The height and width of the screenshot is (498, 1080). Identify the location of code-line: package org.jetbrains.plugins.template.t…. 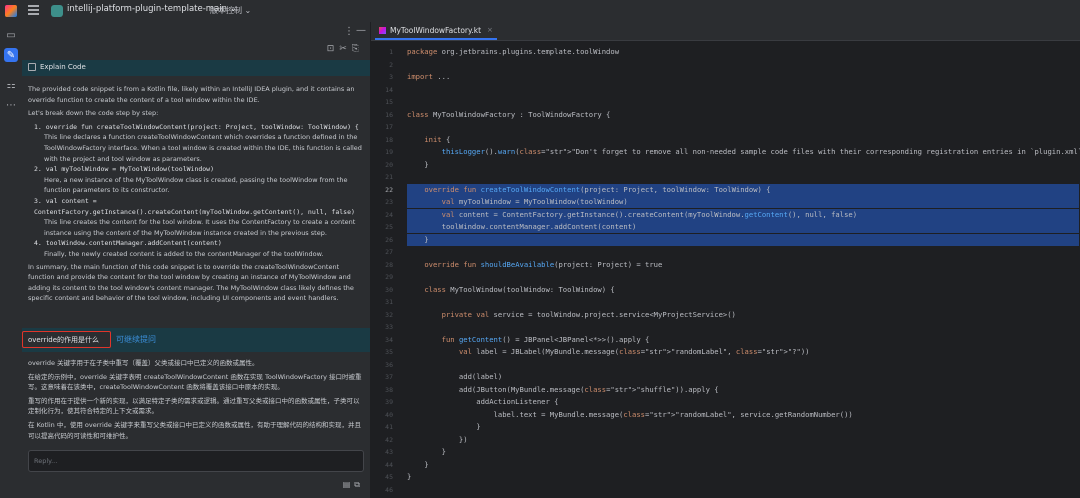
(743, 52).